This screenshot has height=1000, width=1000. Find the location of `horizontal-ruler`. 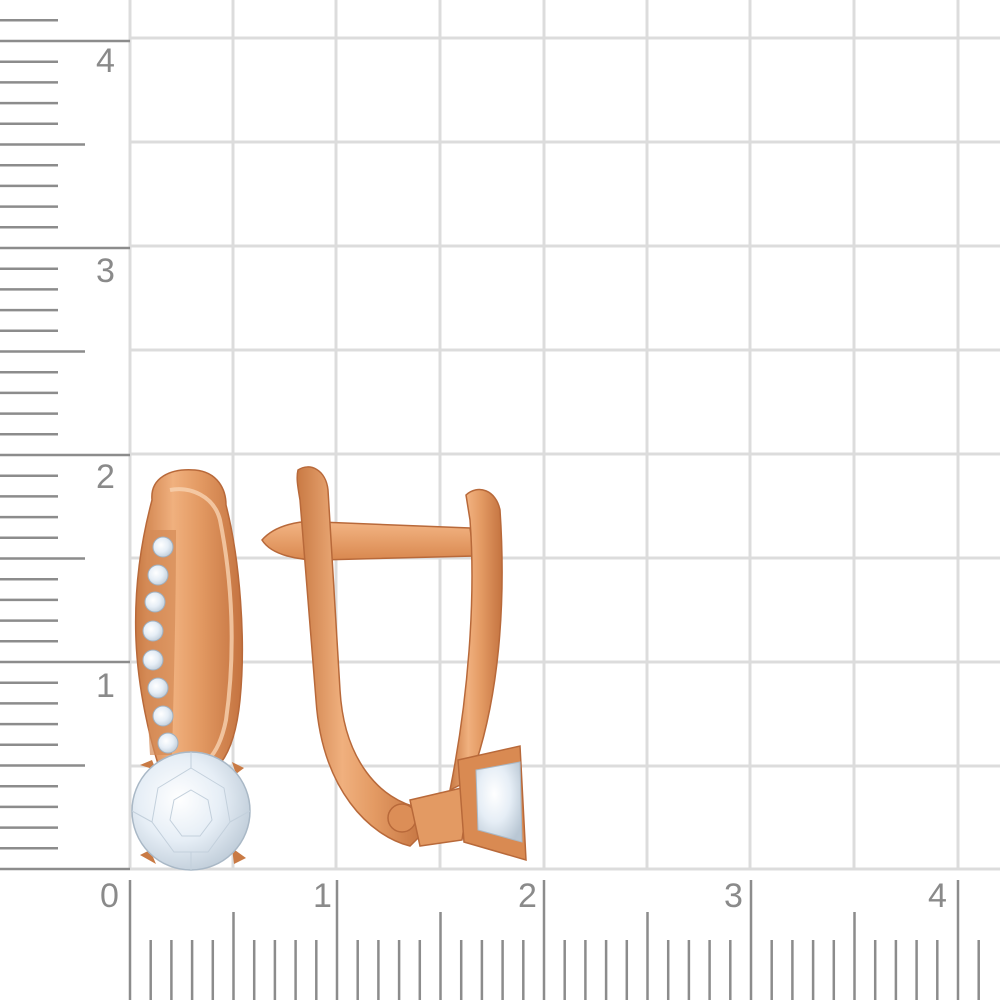

horizontal-ruler is located at coordinates (554, 940).